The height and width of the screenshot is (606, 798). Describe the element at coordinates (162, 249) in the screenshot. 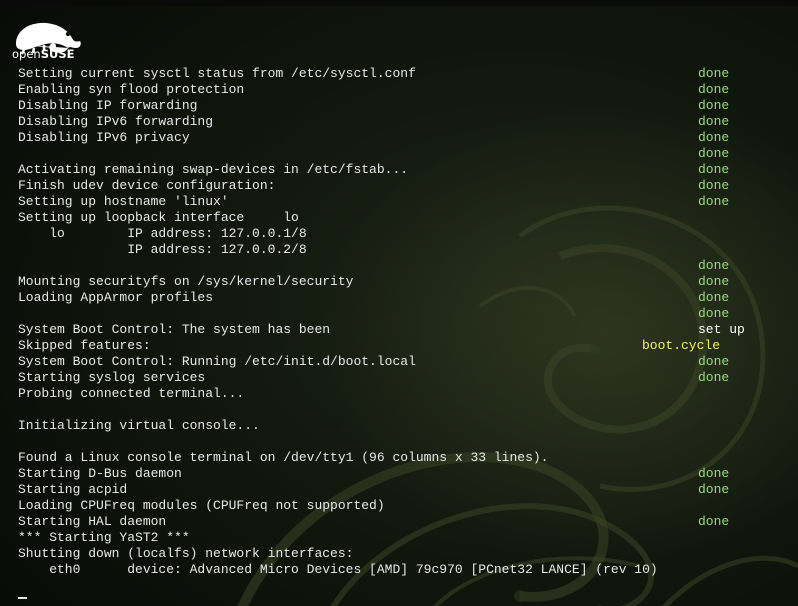

I see `console-line-text: IP address: 127.0.0.2/8` at that location.